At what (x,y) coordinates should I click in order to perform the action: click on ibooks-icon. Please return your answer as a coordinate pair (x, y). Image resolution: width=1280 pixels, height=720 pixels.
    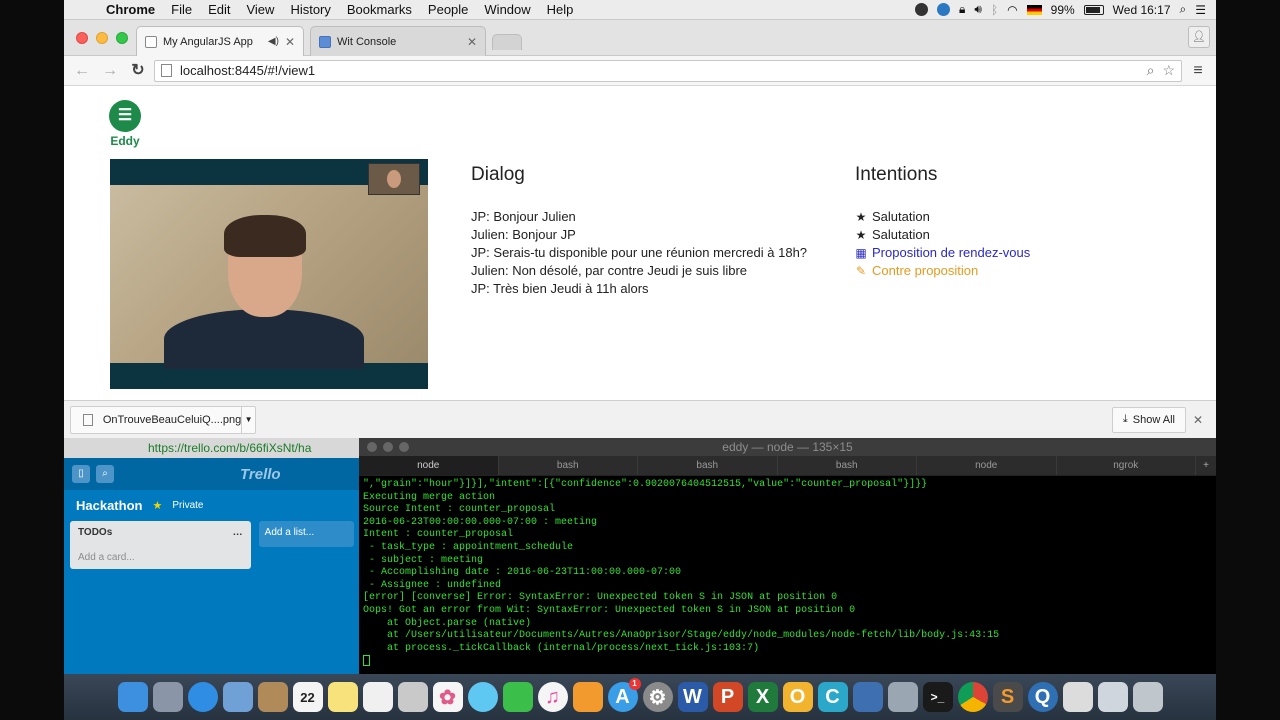
    Looking at the image, I should click on (587, 697).